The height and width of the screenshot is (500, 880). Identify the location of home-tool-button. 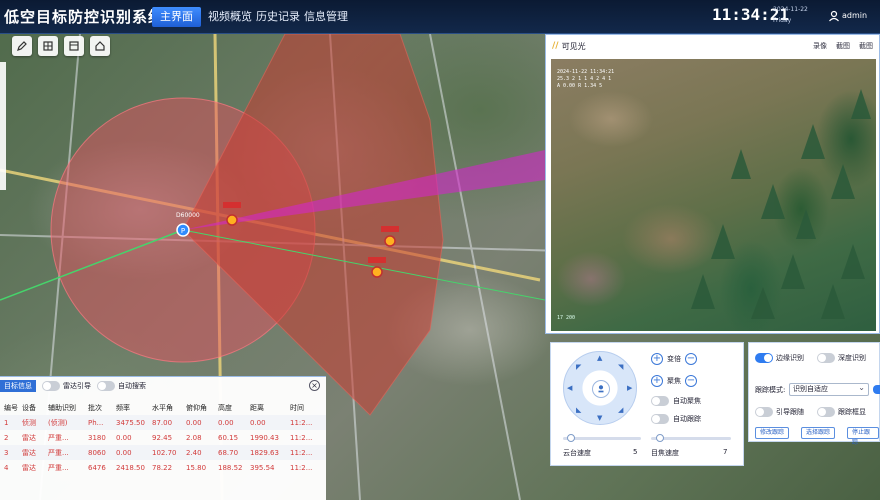
(100, 46).